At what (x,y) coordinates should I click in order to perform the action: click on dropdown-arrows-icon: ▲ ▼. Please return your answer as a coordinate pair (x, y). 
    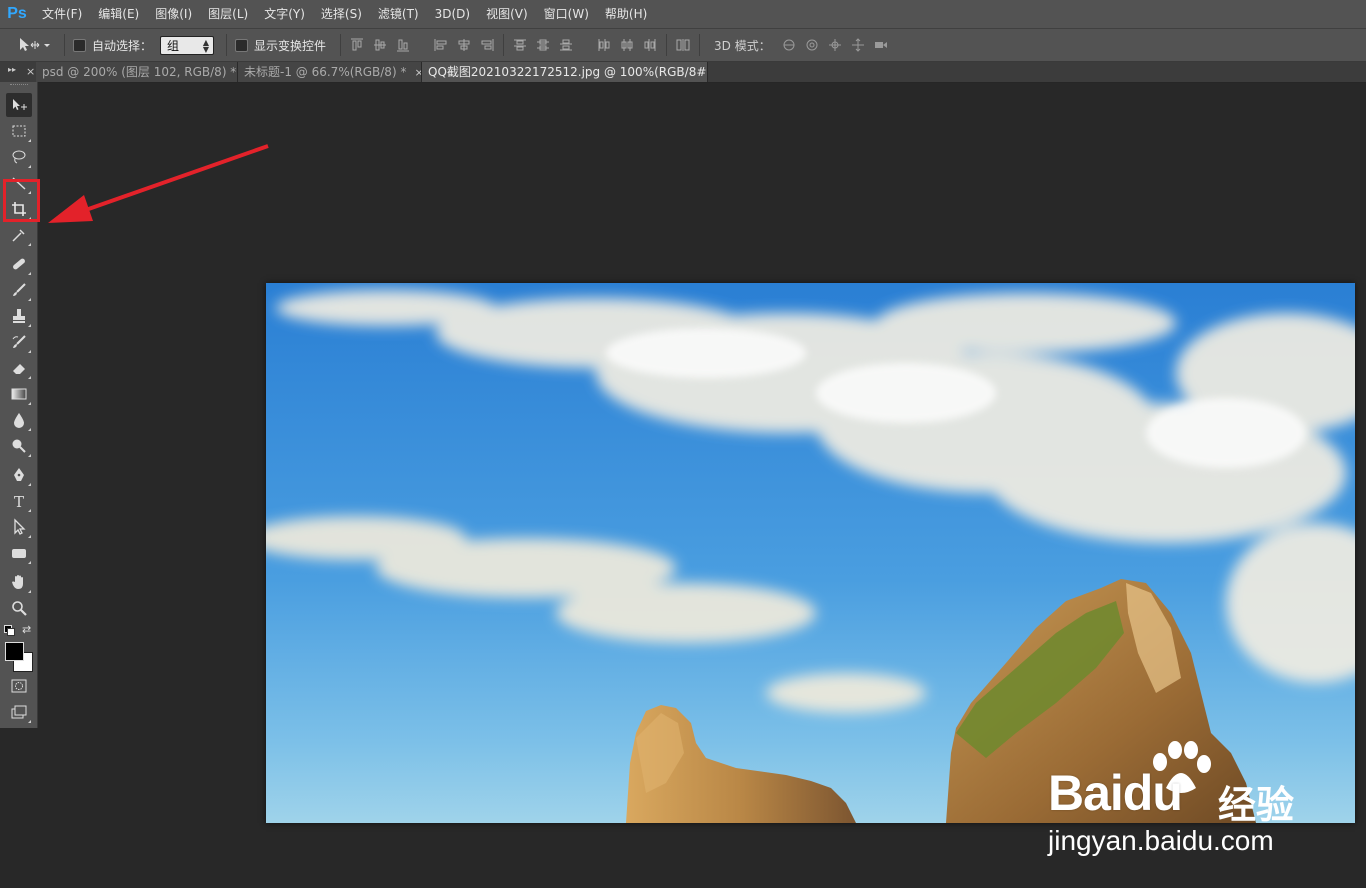
    Looking at the image, I should click on (206, 45).